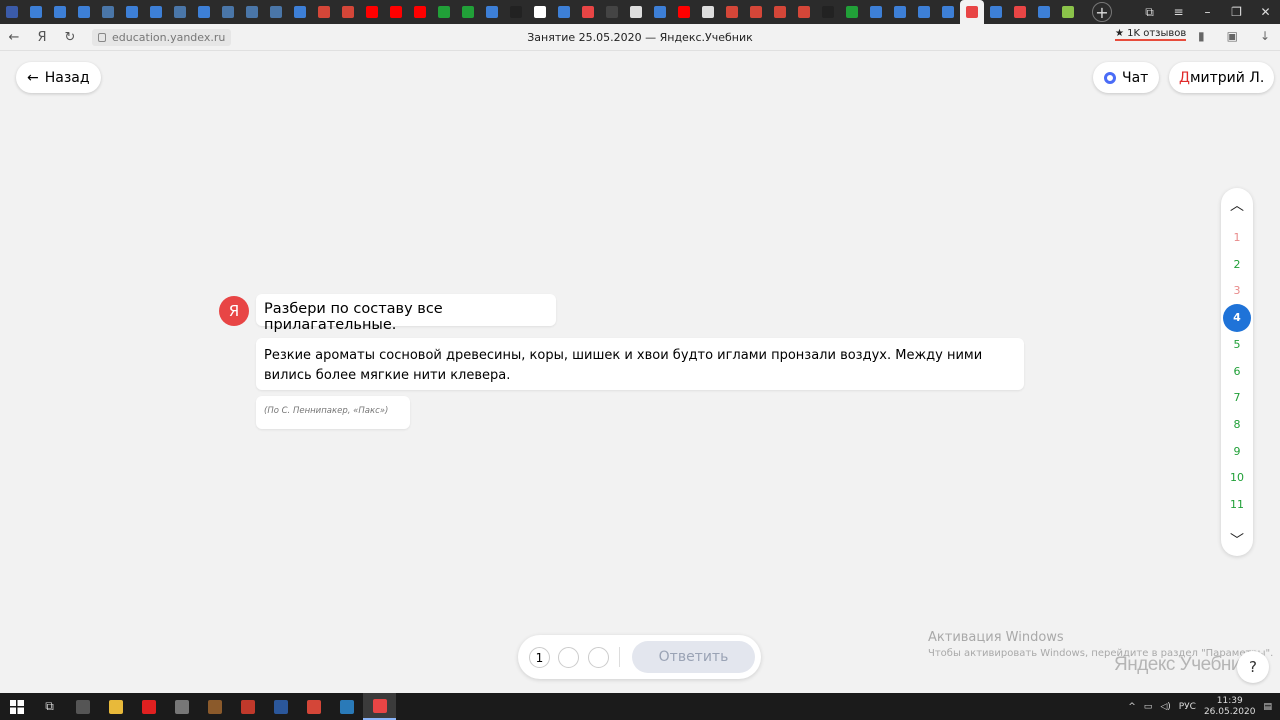 The width and height of the screenshot is (1280, 720). What do you see at coordinates (1201, 36) in the screenshot?
I see `bookmark-icon: ▮` at bounding box center [1201, 36].